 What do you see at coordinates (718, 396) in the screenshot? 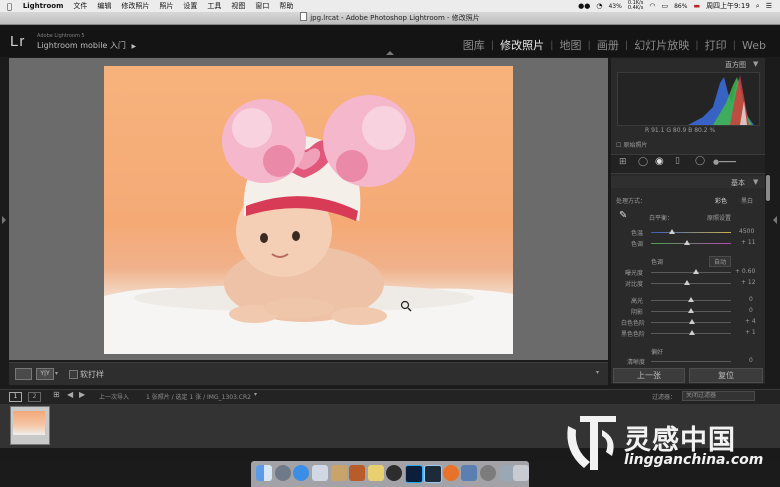
I see `filter-dropdown: 关闭过滤器` at bounding box center [718, 396].